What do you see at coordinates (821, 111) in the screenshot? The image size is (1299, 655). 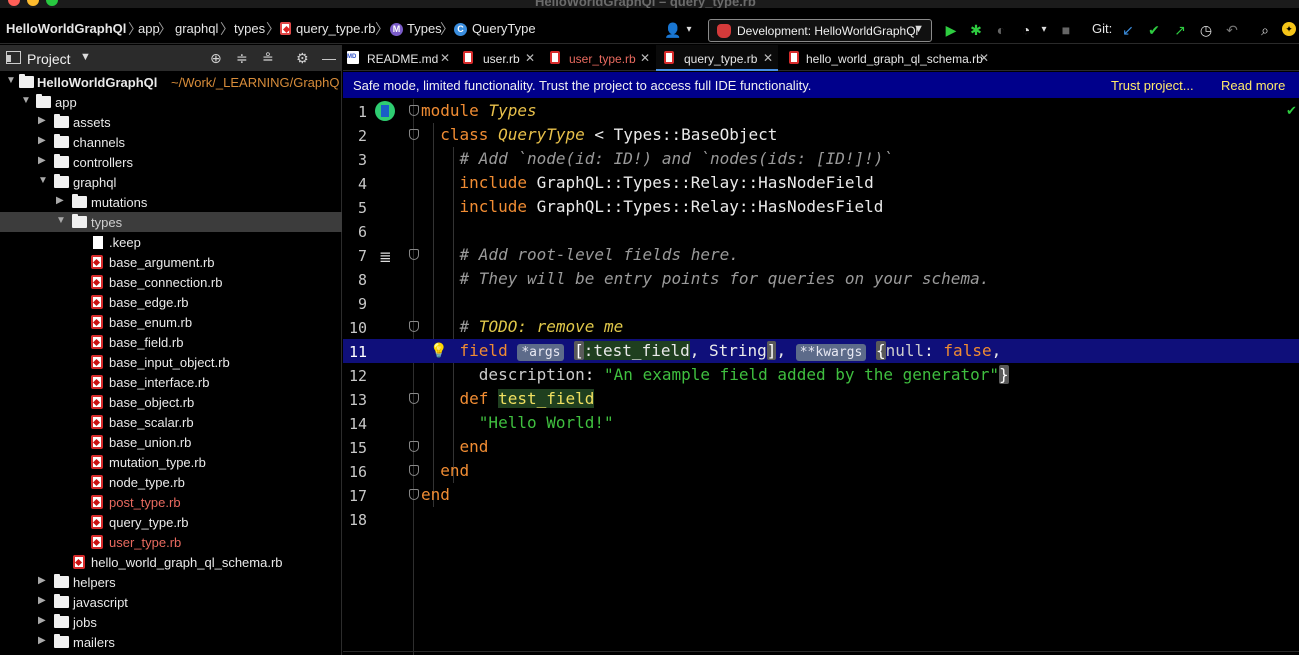 I see `code-line: 1 module Types` at bounding box center [821, 111].